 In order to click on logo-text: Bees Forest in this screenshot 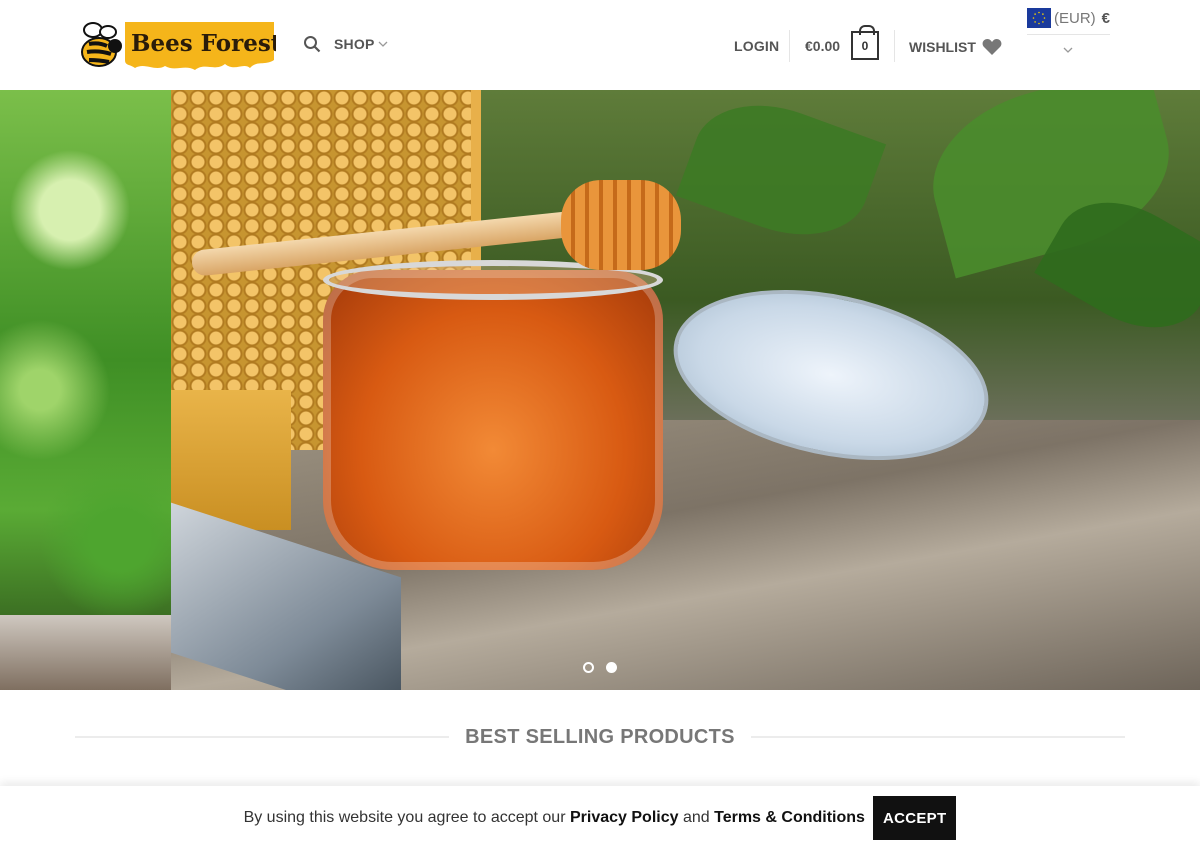, I will do `click(203, 43)`.